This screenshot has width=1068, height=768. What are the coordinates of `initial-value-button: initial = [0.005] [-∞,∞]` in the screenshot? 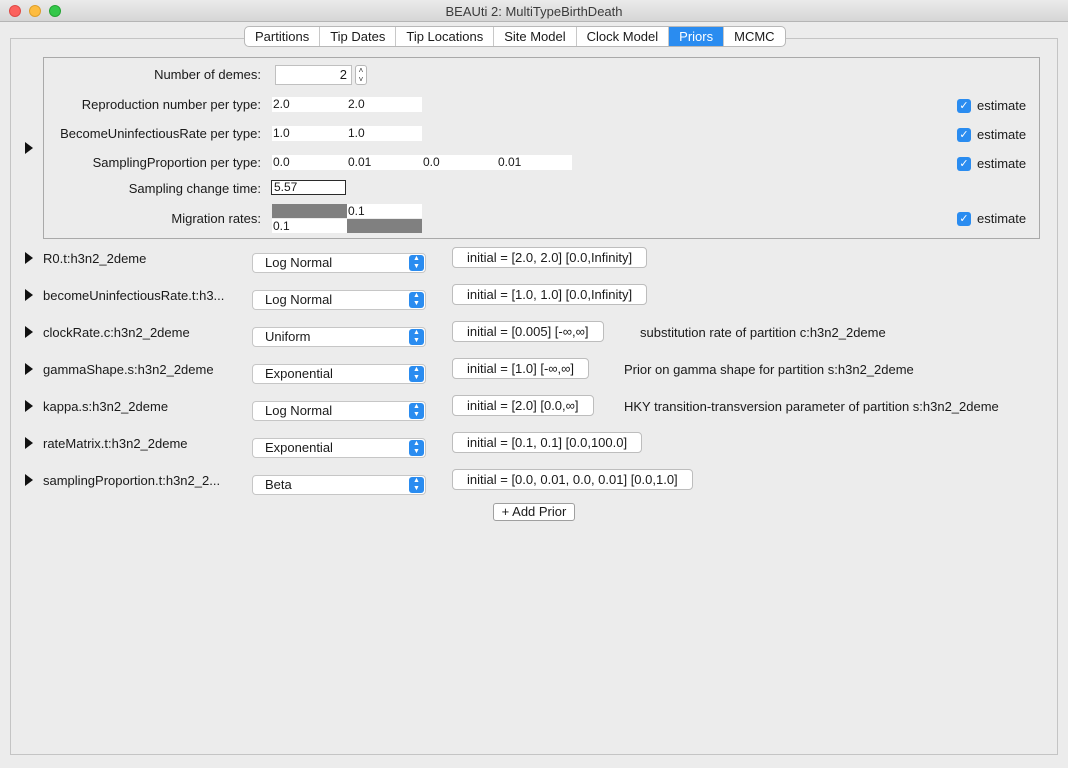 It's located at (528, 331).